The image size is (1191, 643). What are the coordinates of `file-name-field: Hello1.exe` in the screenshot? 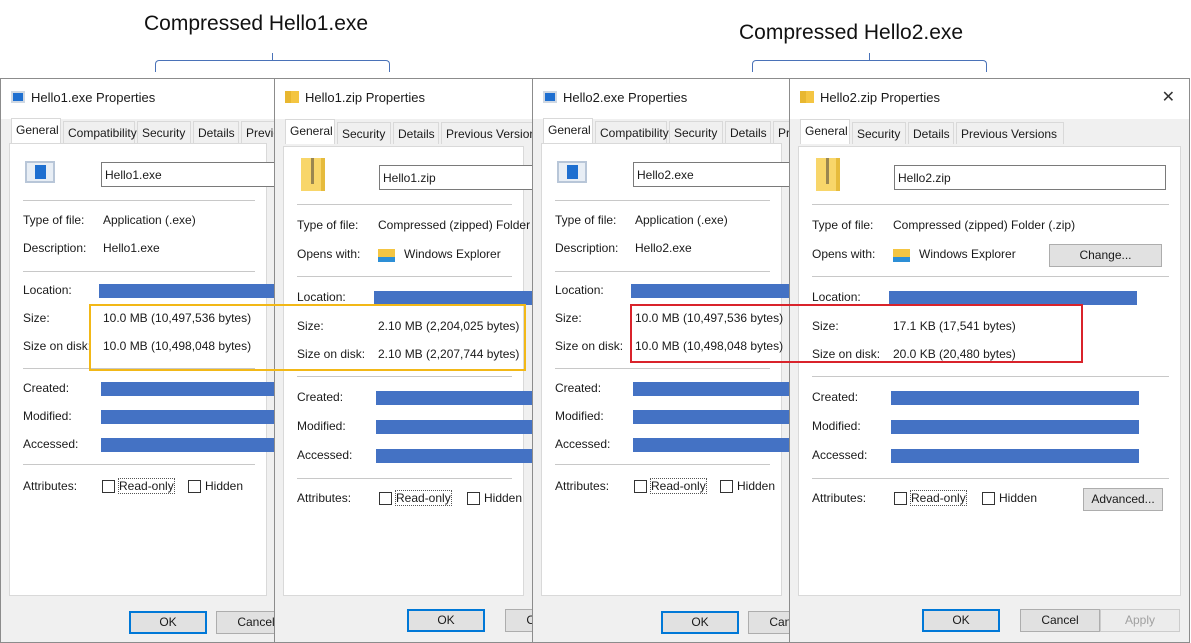 It's located at (188, 174).